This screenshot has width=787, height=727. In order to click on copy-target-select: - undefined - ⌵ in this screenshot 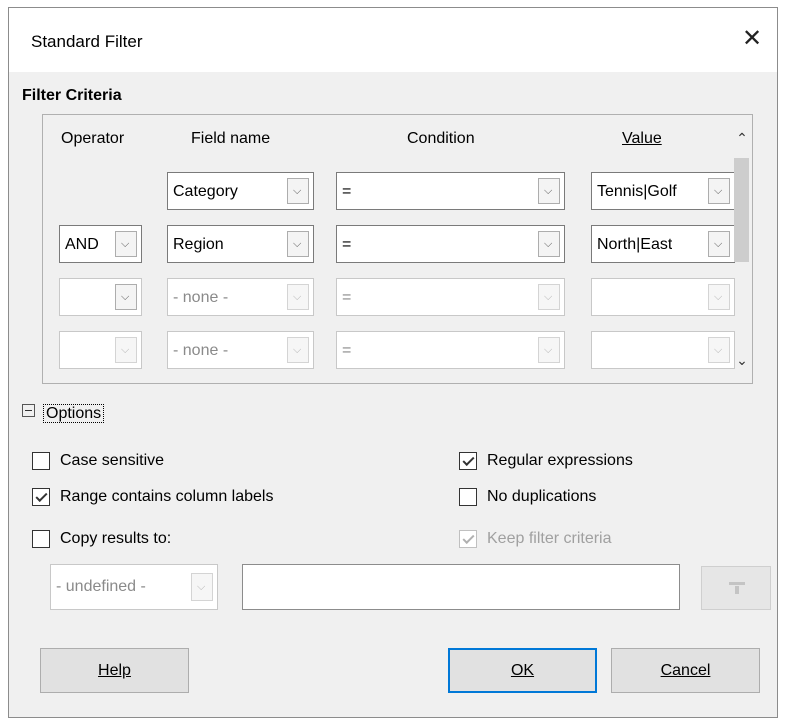, I will do `click(134, 587)`.